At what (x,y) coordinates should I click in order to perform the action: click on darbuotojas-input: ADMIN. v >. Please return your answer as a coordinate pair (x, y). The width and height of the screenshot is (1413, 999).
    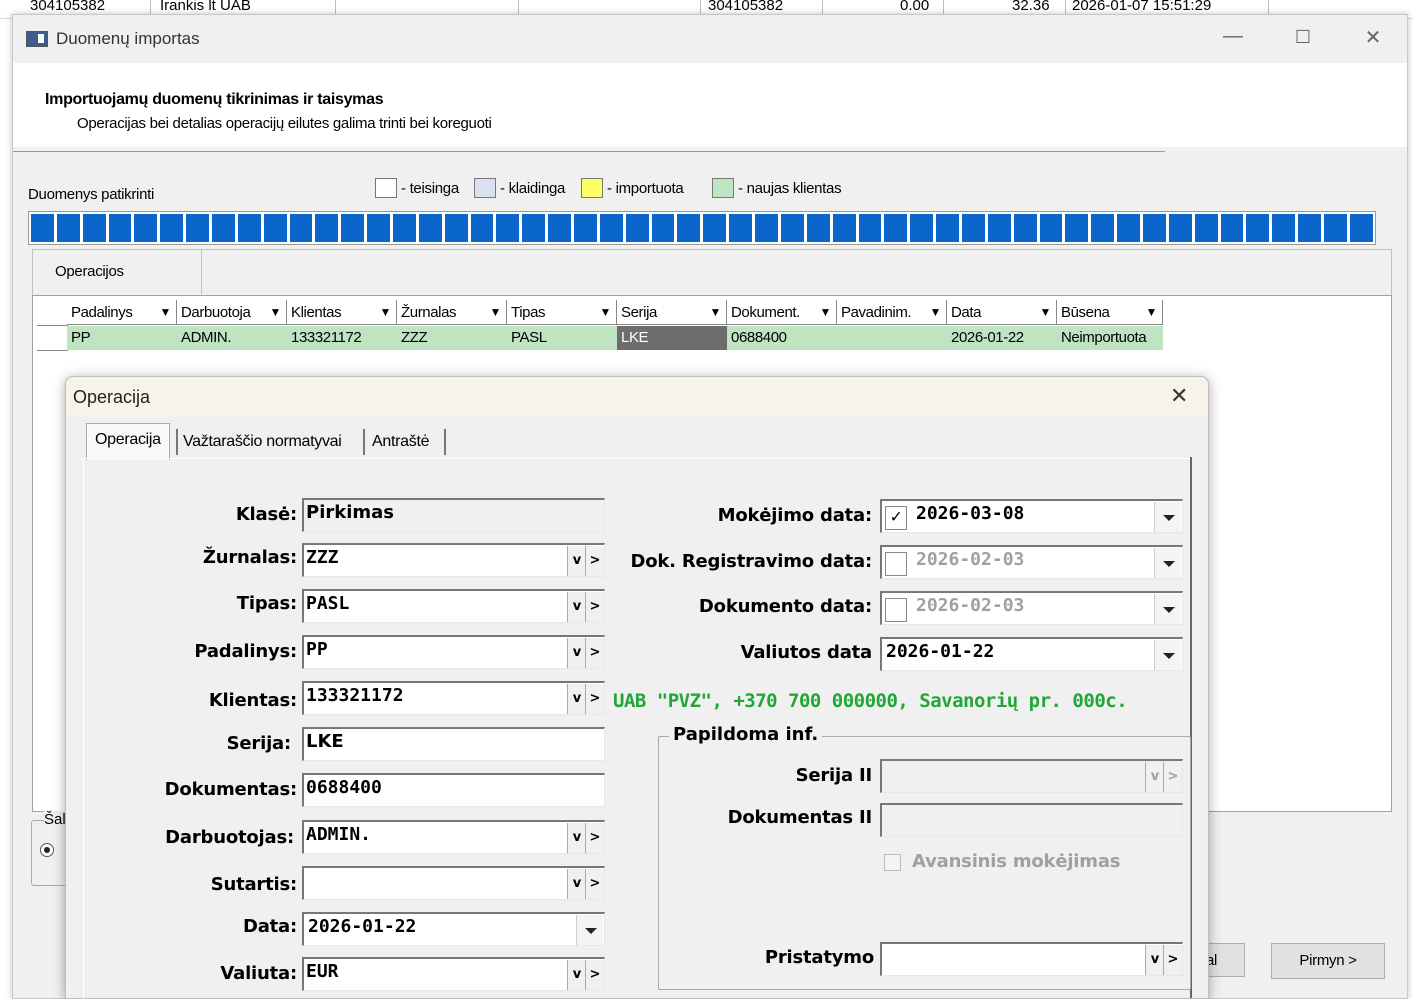
    Looking at the image, I should click on (453, 837).